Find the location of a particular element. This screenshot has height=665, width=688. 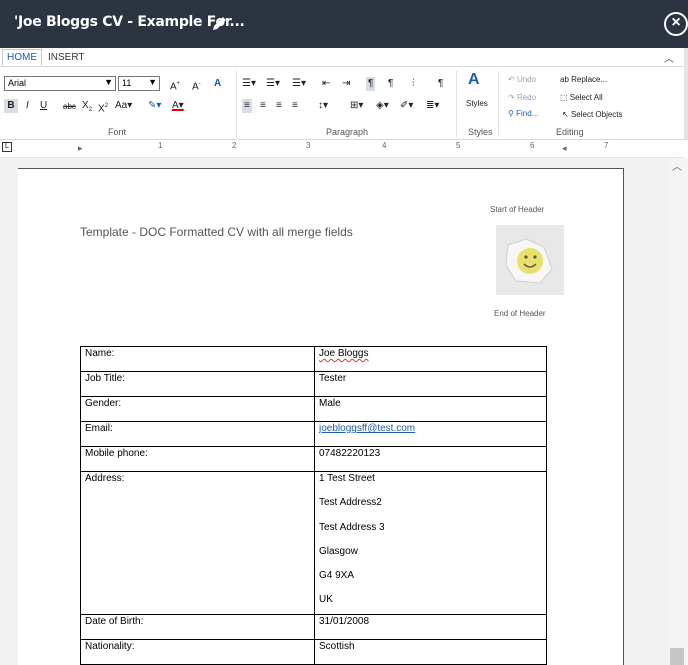

font-family-value: Arial is located at coordinates (17, 83).